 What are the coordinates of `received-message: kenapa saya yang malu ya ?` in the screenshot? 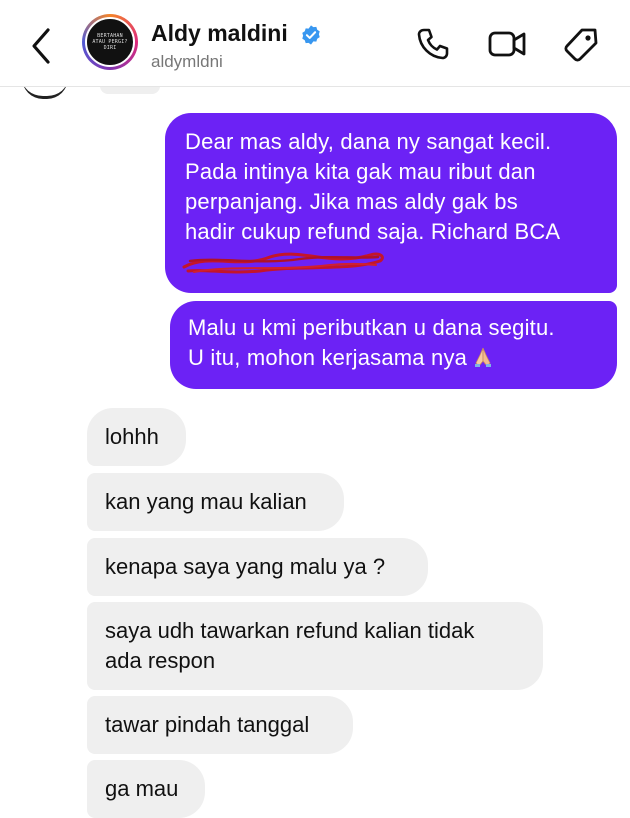 It's located at (257, 567).